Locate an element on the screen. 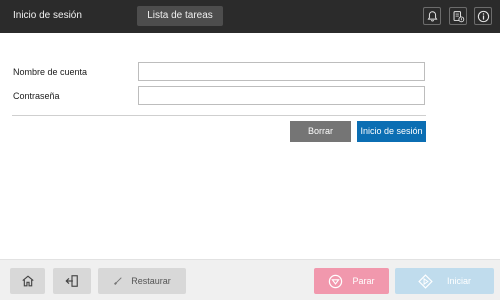  task-list-tab: Lista de tareas is located at coordinates (180, 16).